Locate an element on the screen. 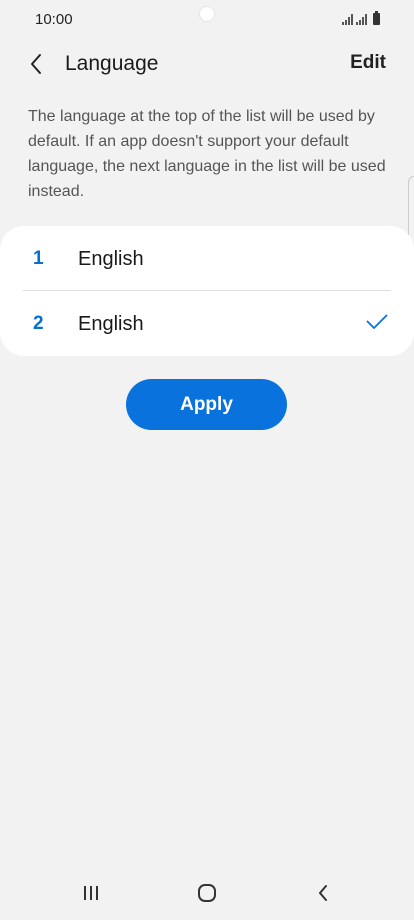  navigation-bar is located at coordinates (207, 892).